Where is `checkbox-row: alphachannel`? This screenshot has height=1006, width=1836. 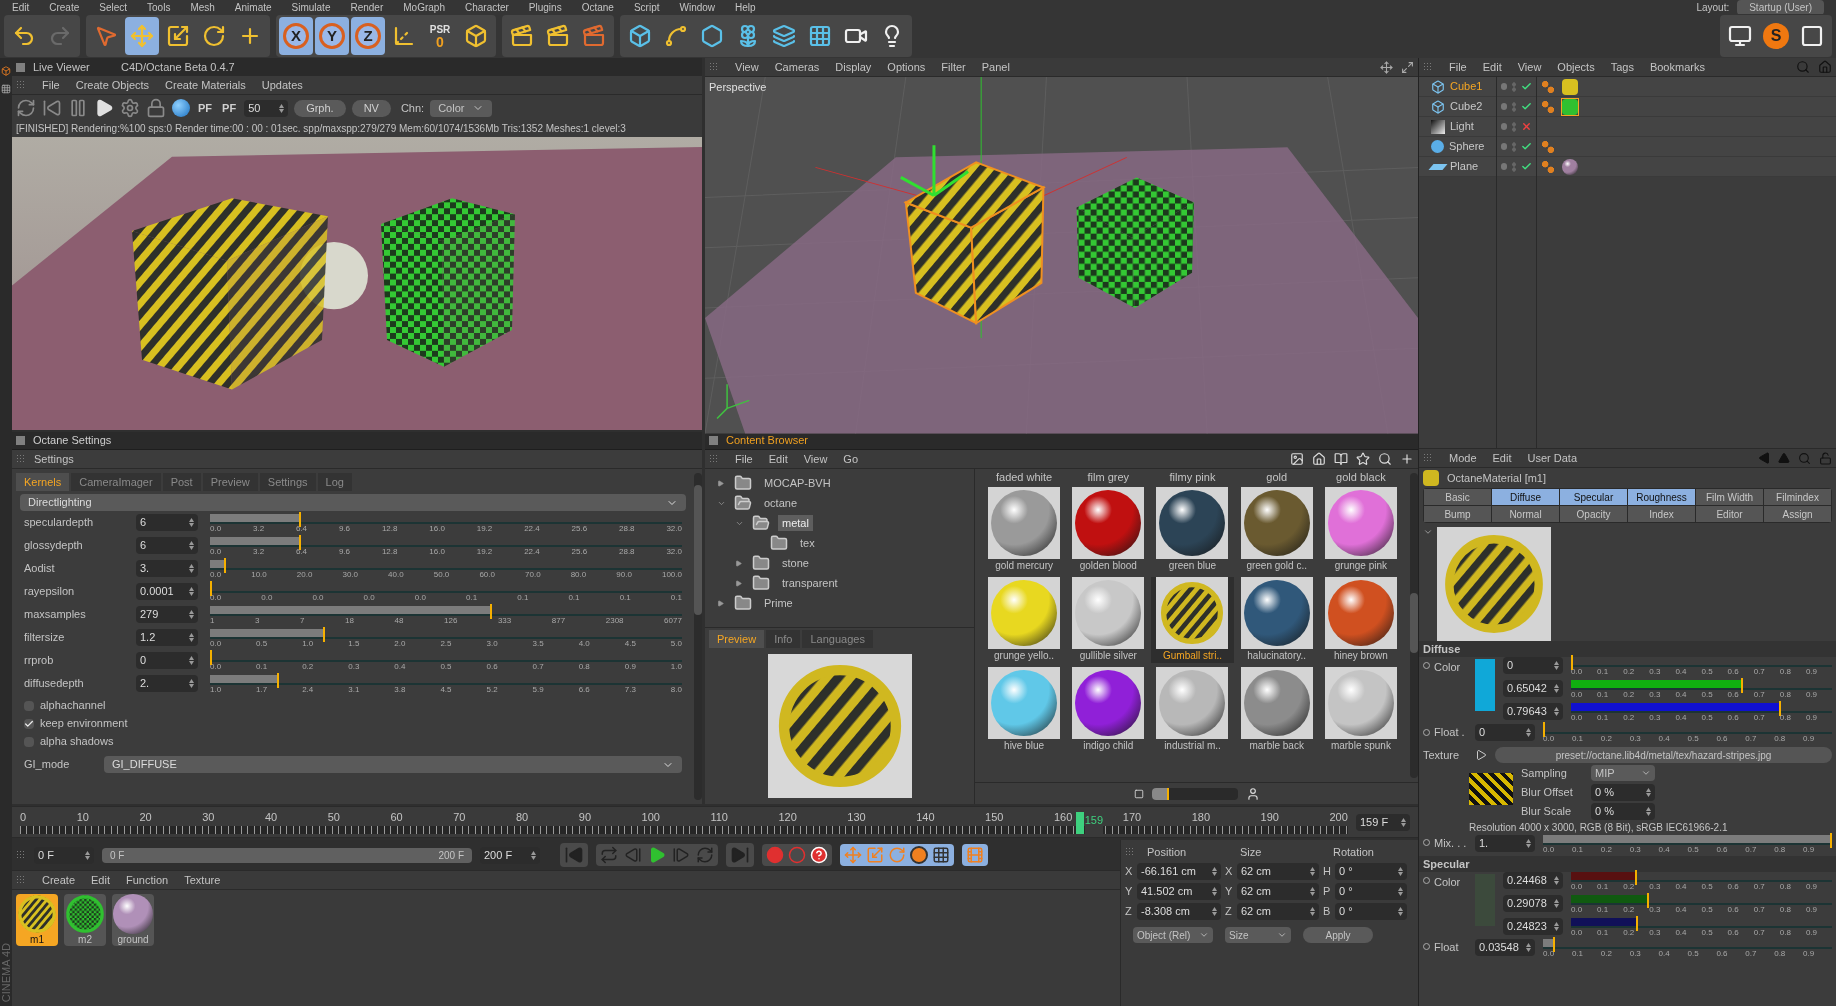
checkbox-row: alphachannel is located at coordinates (353, 705).